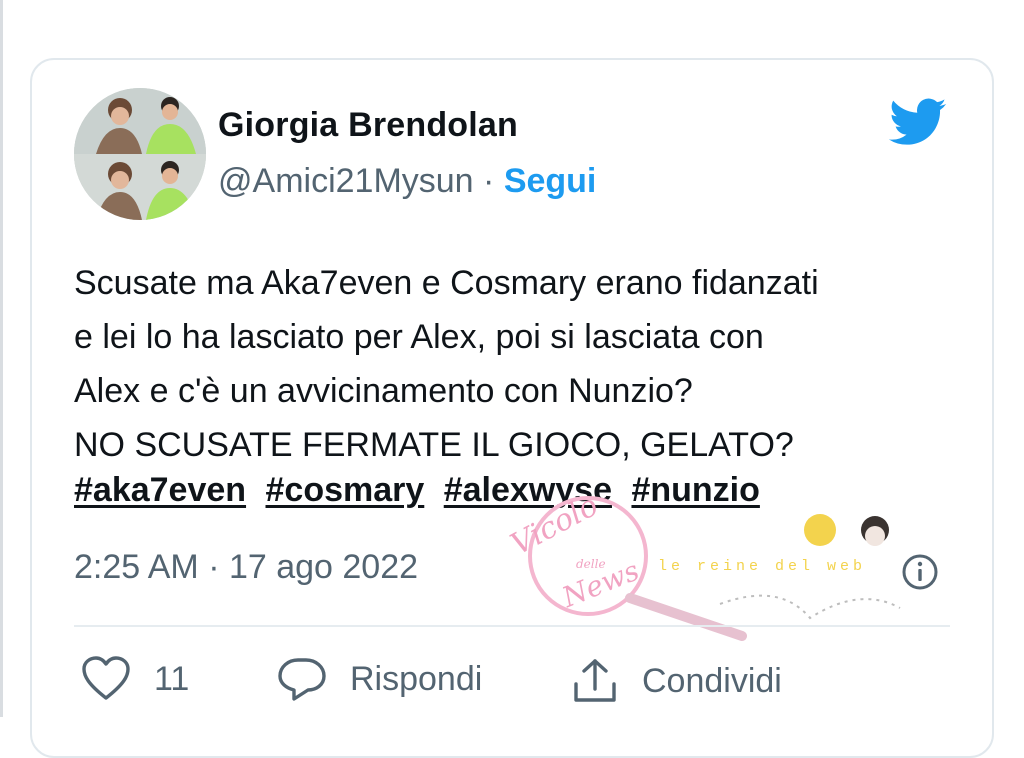 The height and width of the screenshot is (758, 1024). I want to click on reply-button: Rispondi, so click(379, 679).